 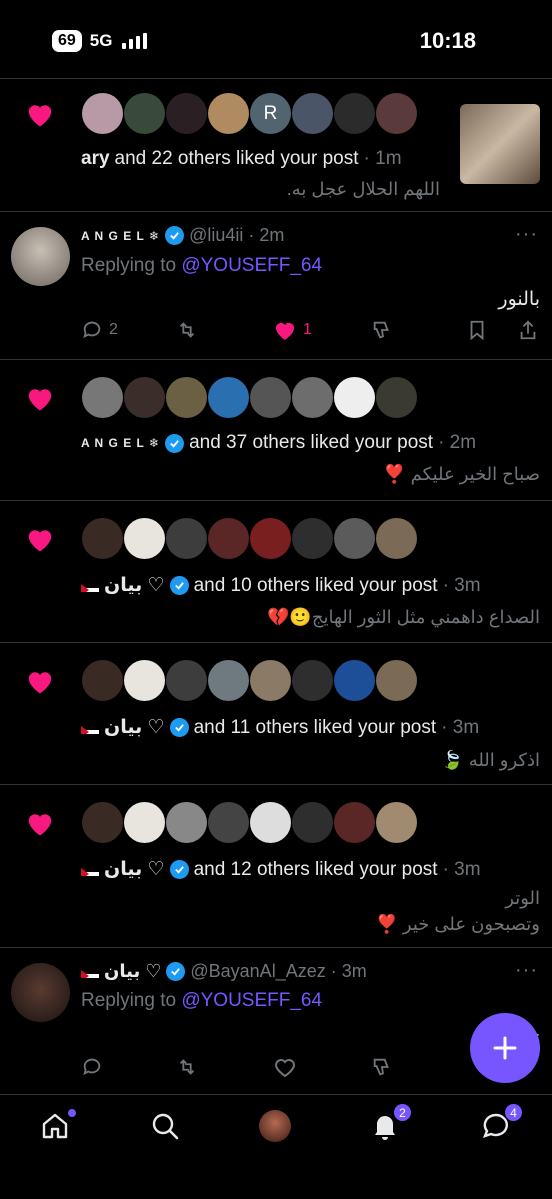 What do you see at coordinates (502, 1123) in the screenshot?
I see `nav-messages: 4` at bounding box center [502, 1123].